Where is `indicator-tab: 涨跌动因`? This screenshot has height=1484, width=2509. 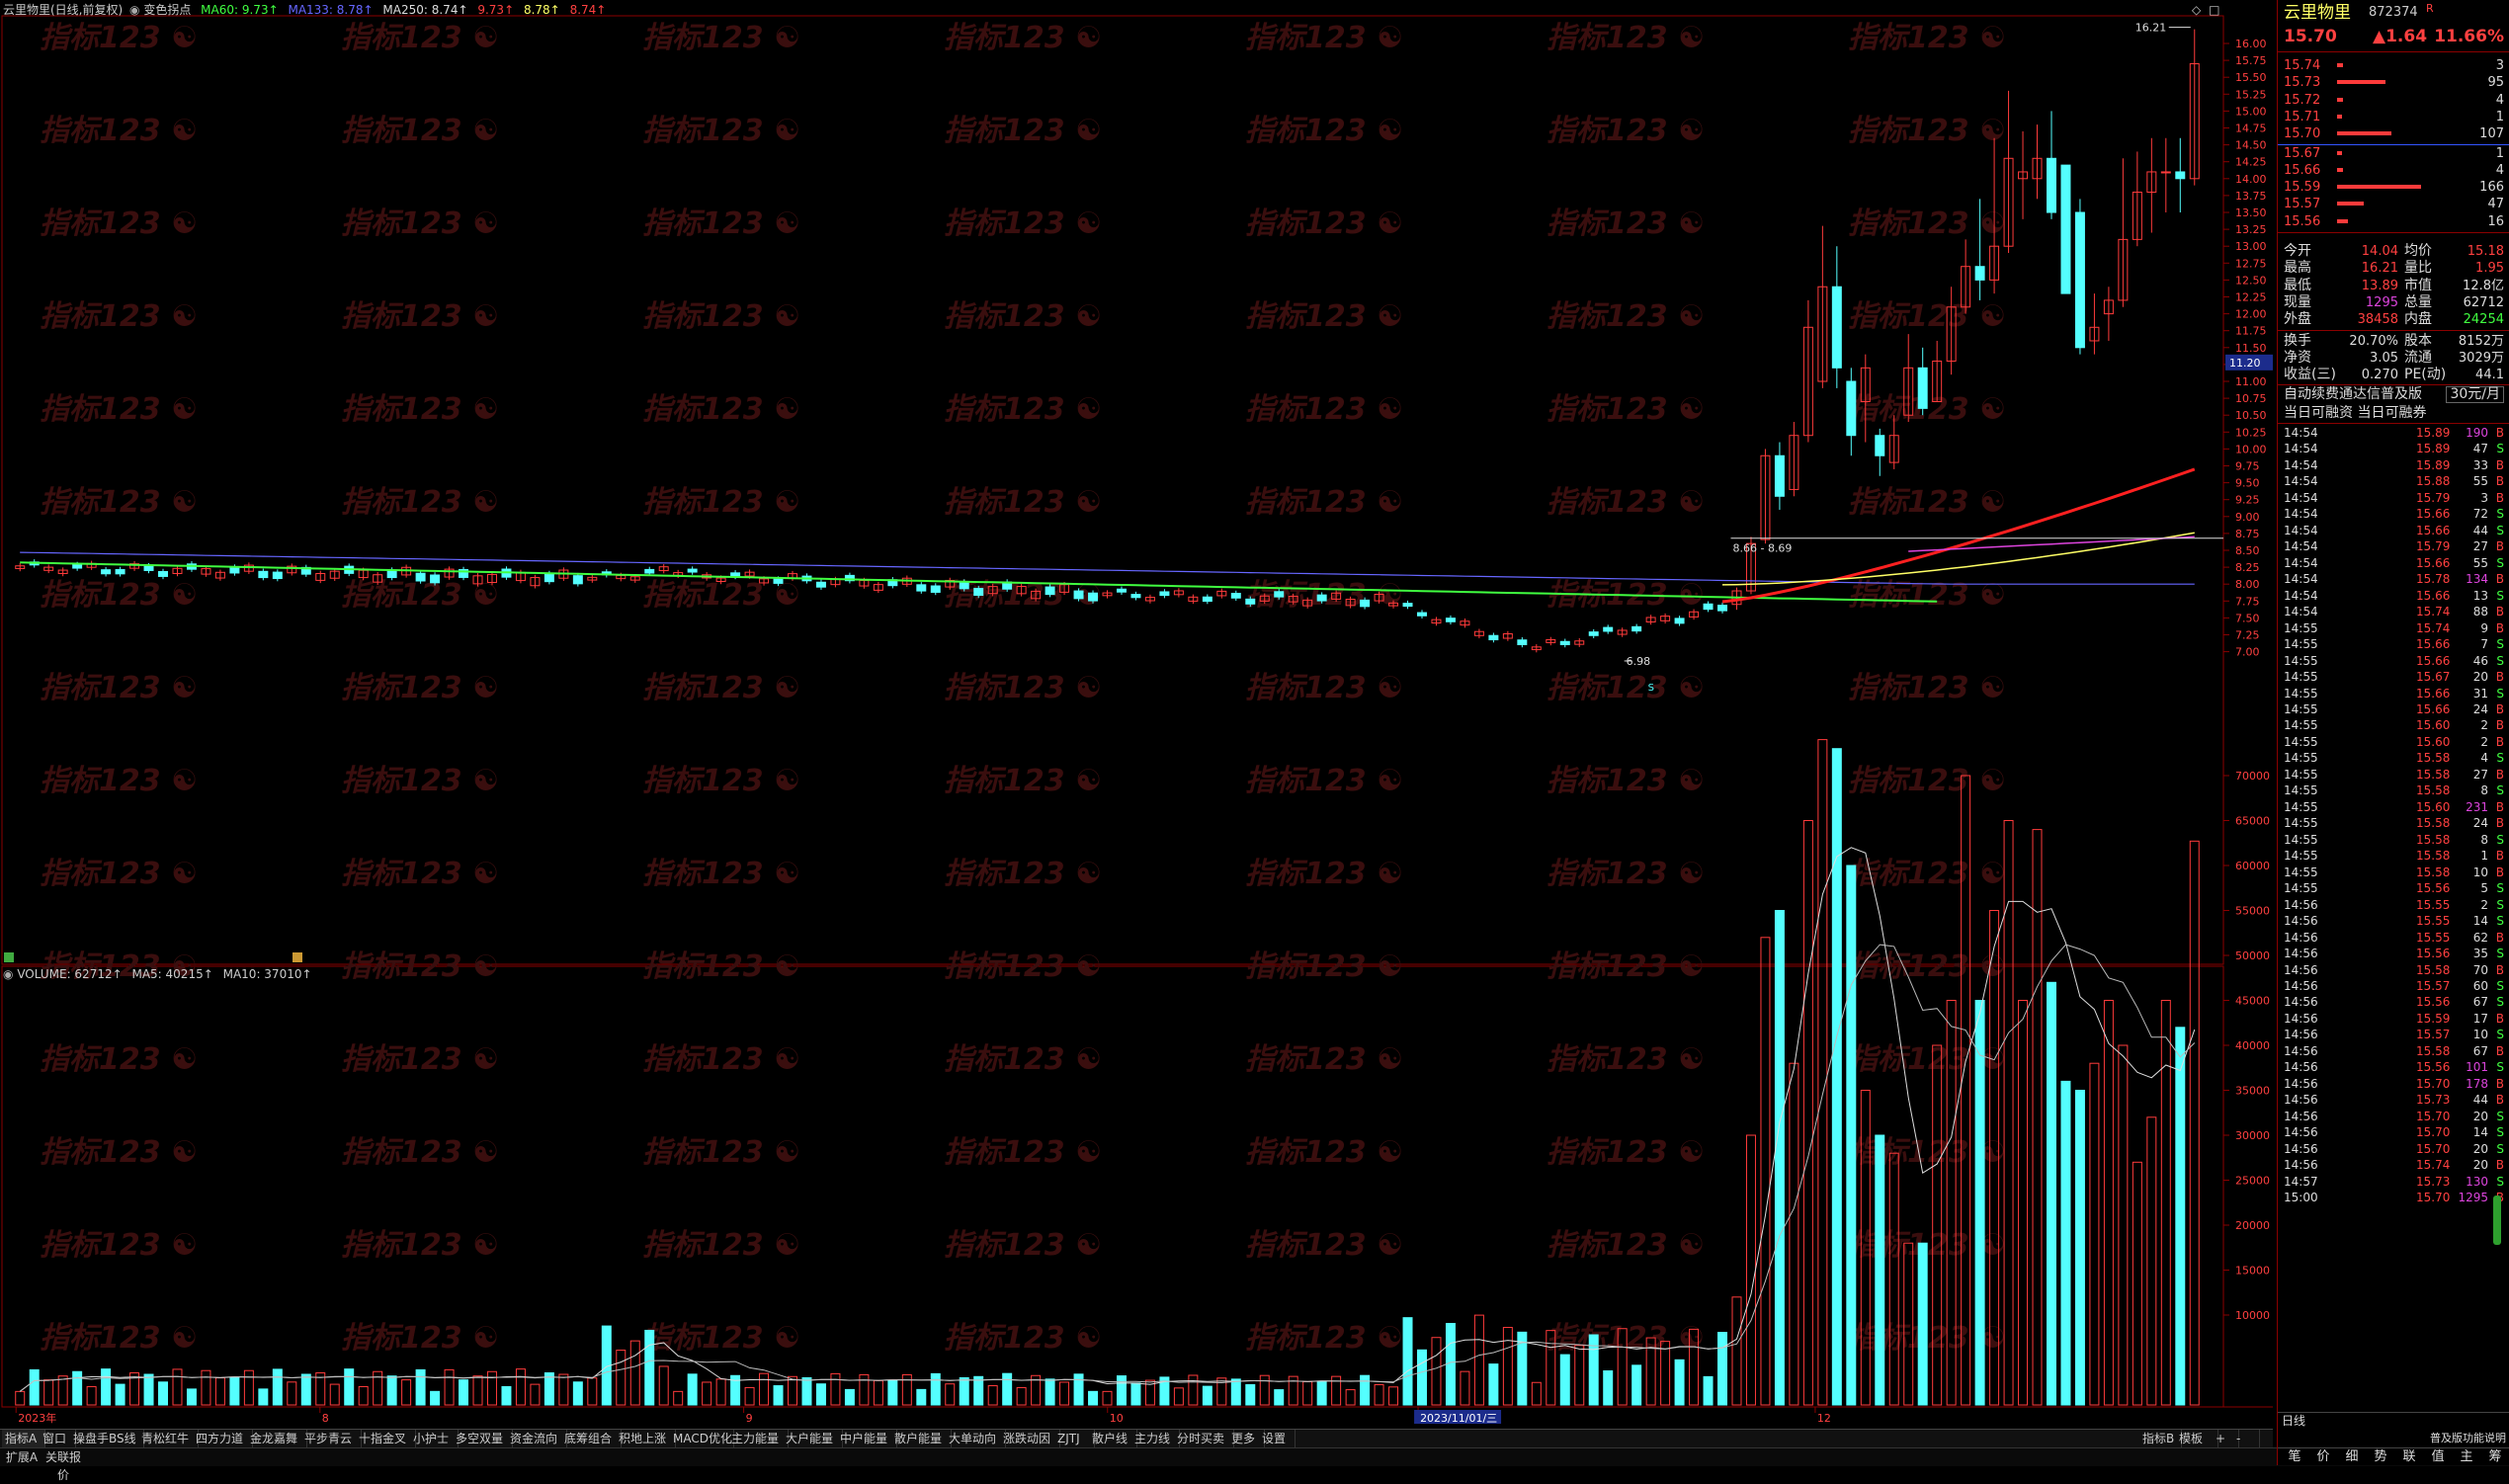 indicator-tab: 涨跌动因 is located at coordinates (1030, 1439).